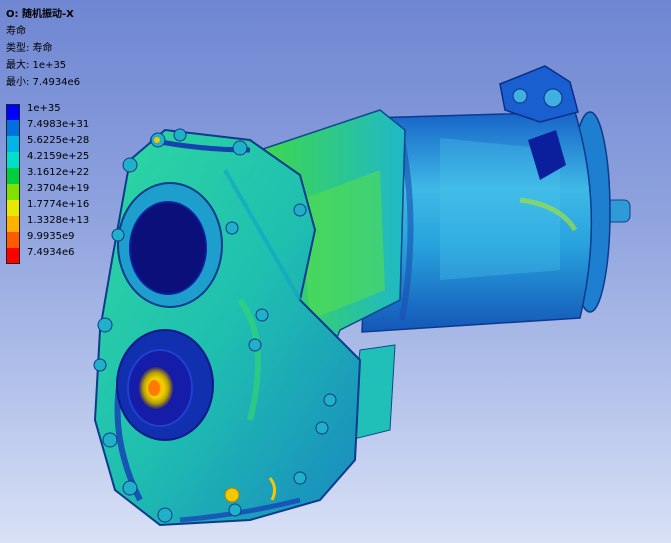 This screenshot has height=543, width=671. I want to click on result-min: 最小: 7.4934e6, so click(43, 82).